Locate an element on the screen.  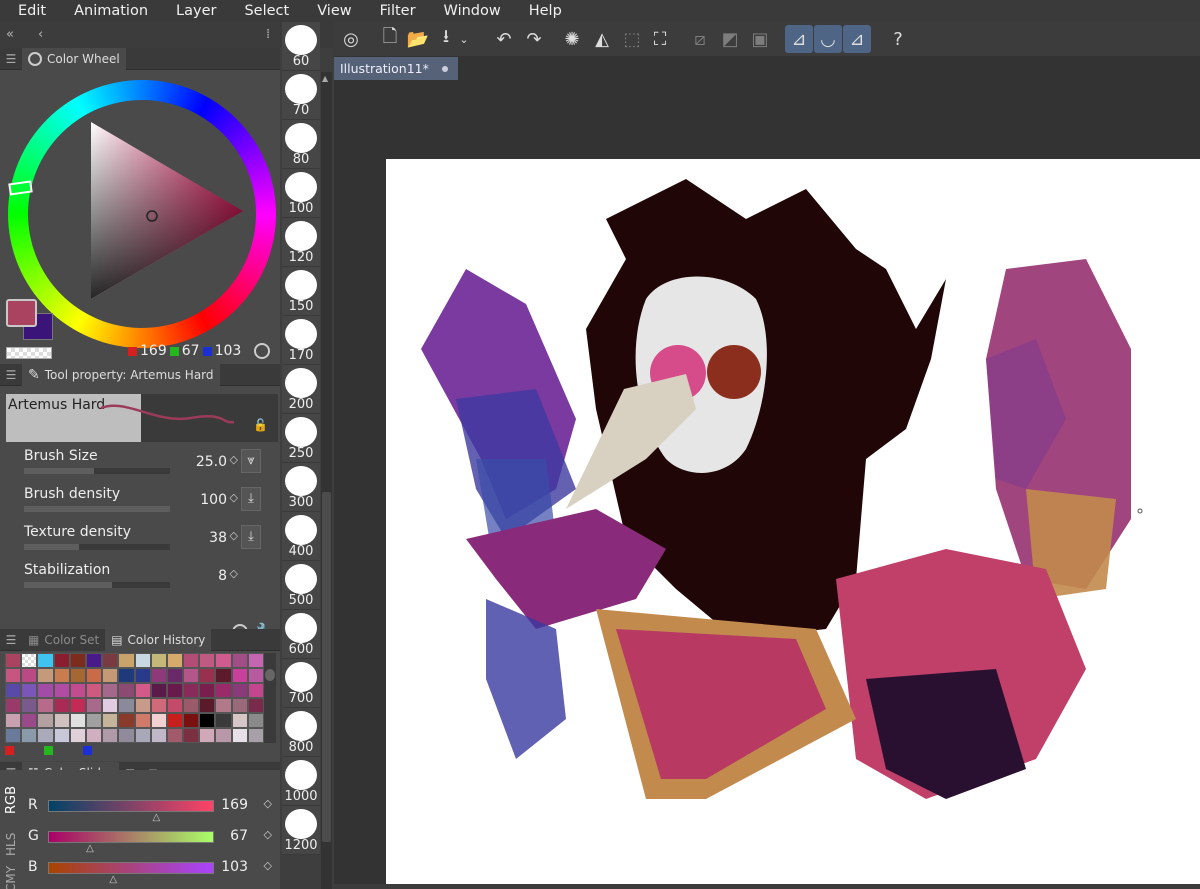
collapse-chevron-icon: ‹ is located at coordinates (40, 35).